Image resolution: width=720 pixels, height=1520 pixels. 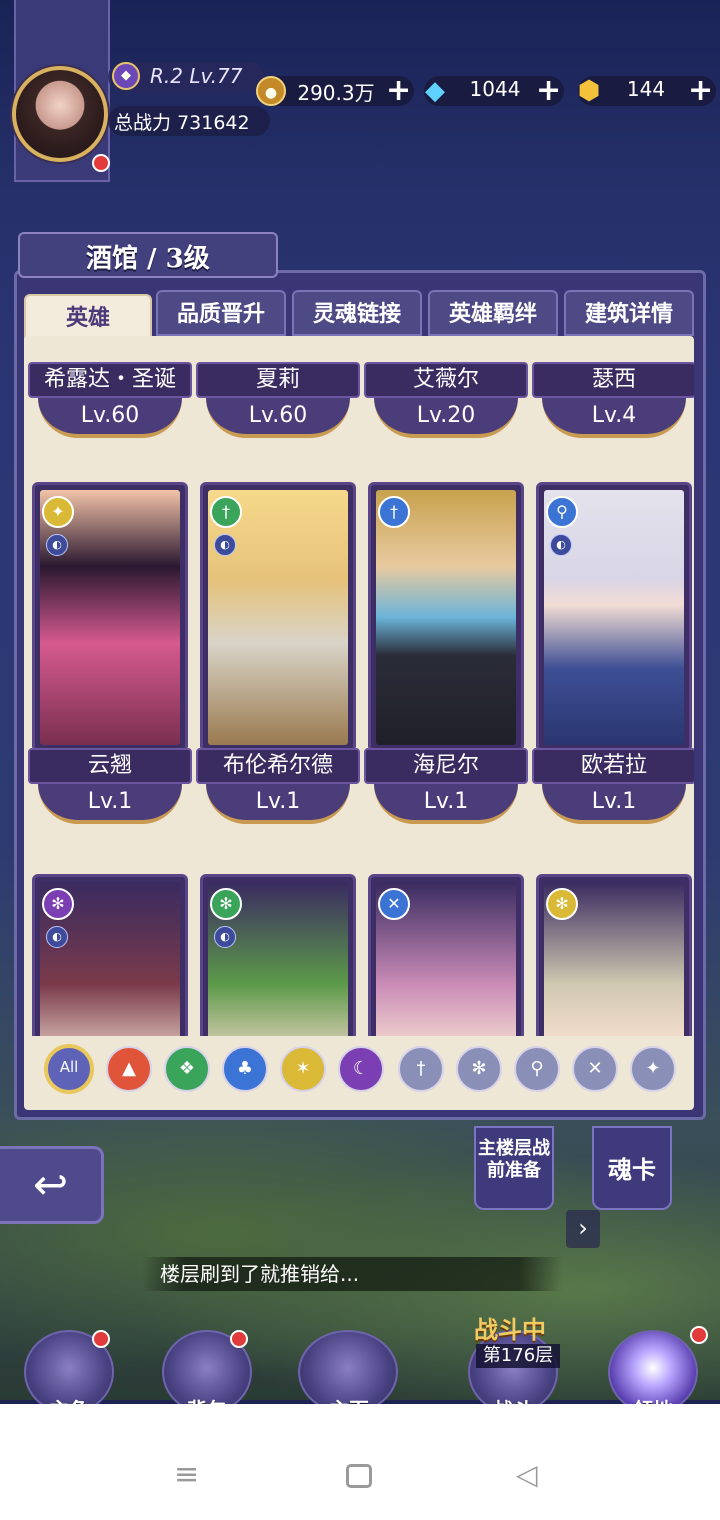 What do you see at coordinates (700, 91) in the screenshot?
I see `add-gem-button: +` at bounding box center [700, 91].